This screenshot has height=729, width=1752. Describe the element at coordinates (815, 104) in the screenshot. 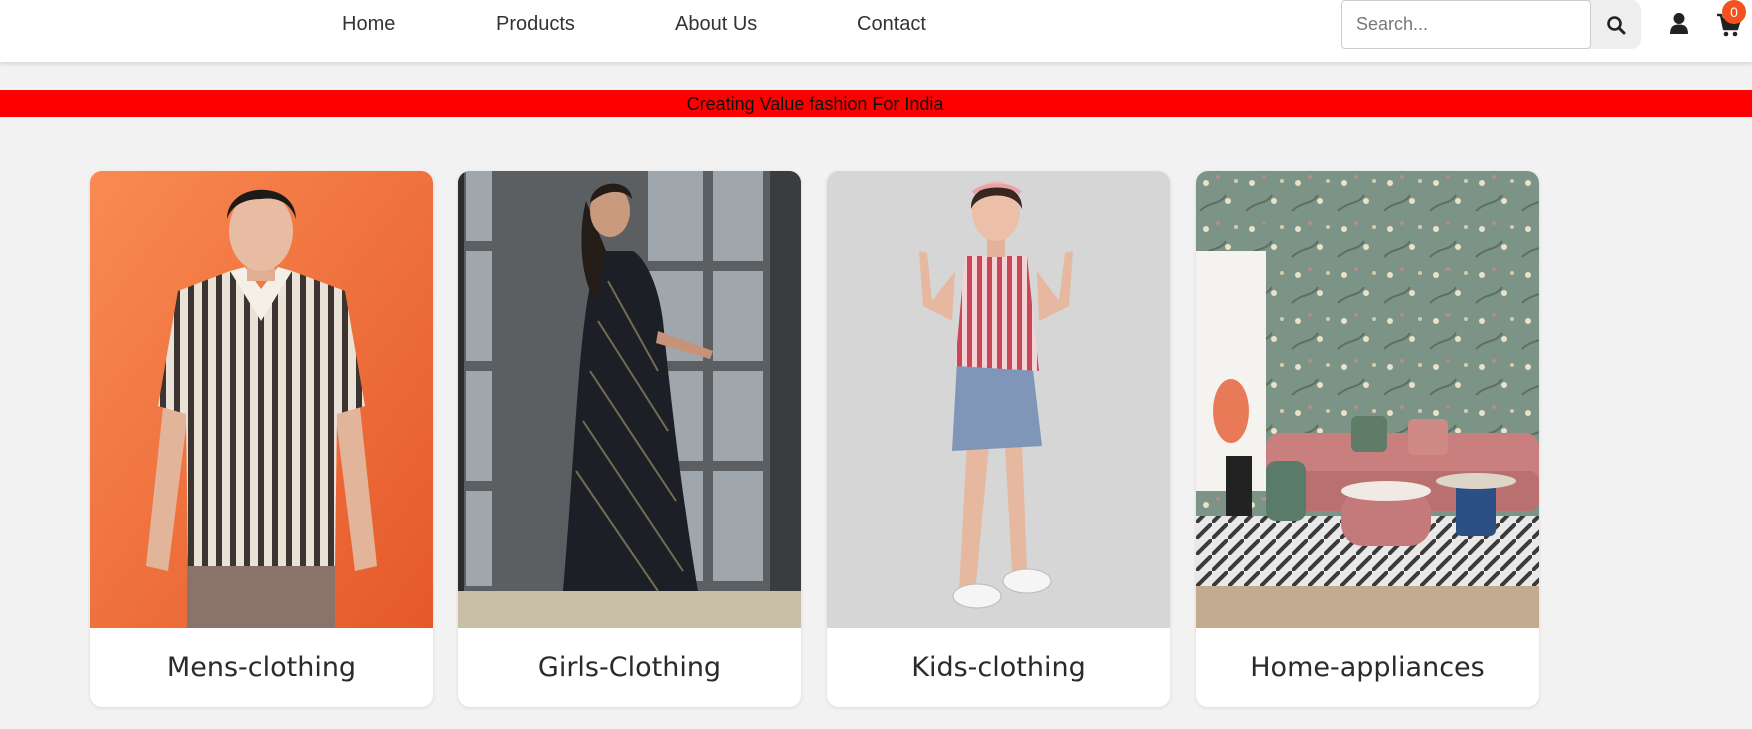

I see `banner-text: Creating Value fashion For India` at that location.